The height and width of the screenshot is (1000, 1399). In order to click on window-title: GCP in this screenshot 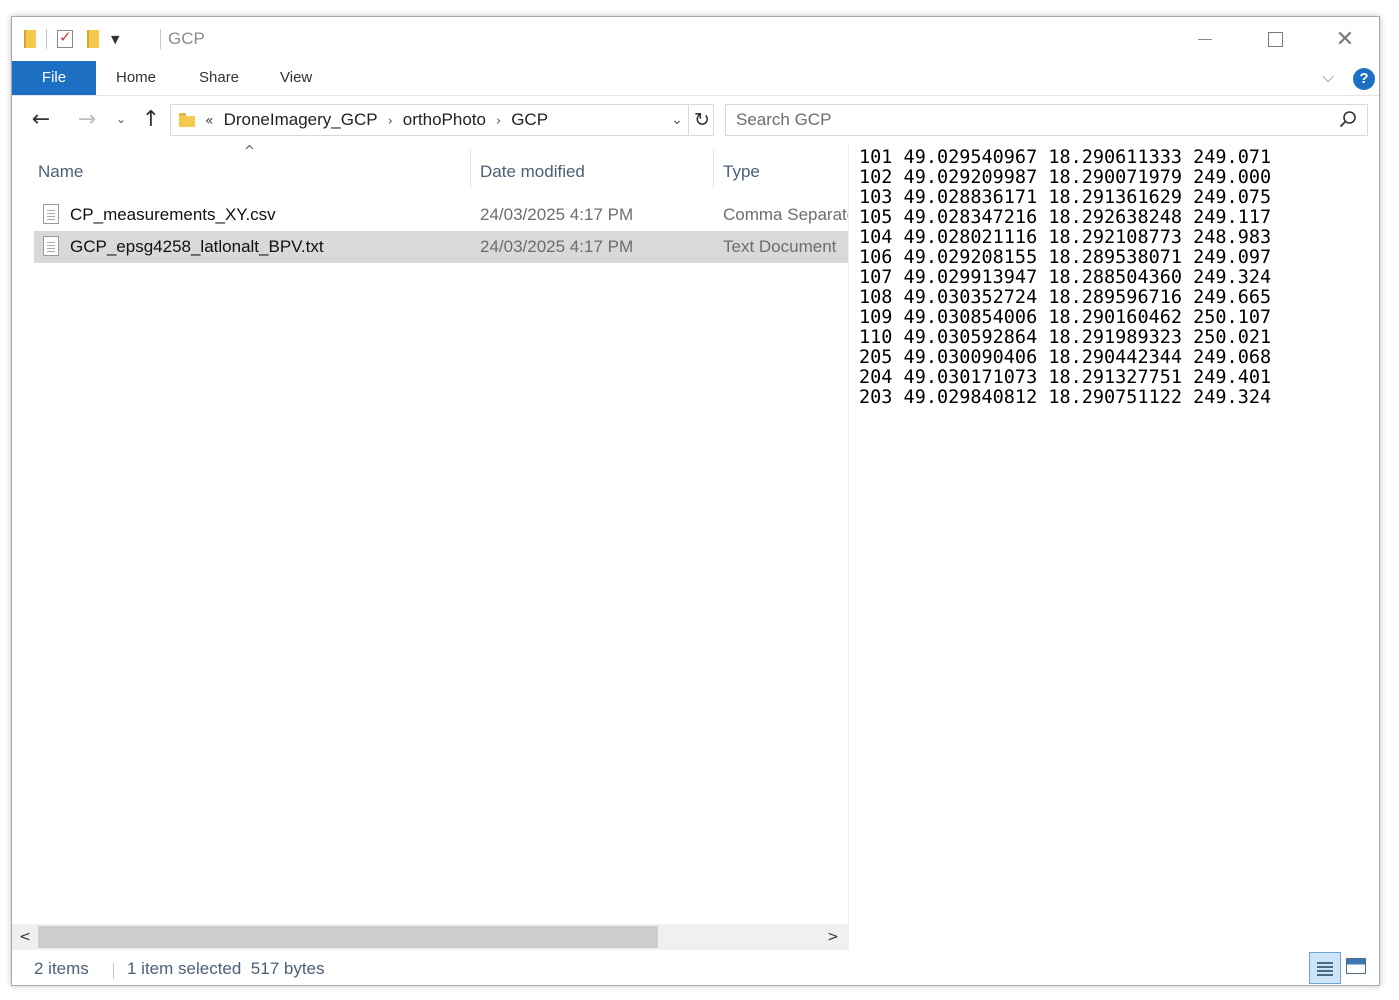, I will do `click(186, 38)`.